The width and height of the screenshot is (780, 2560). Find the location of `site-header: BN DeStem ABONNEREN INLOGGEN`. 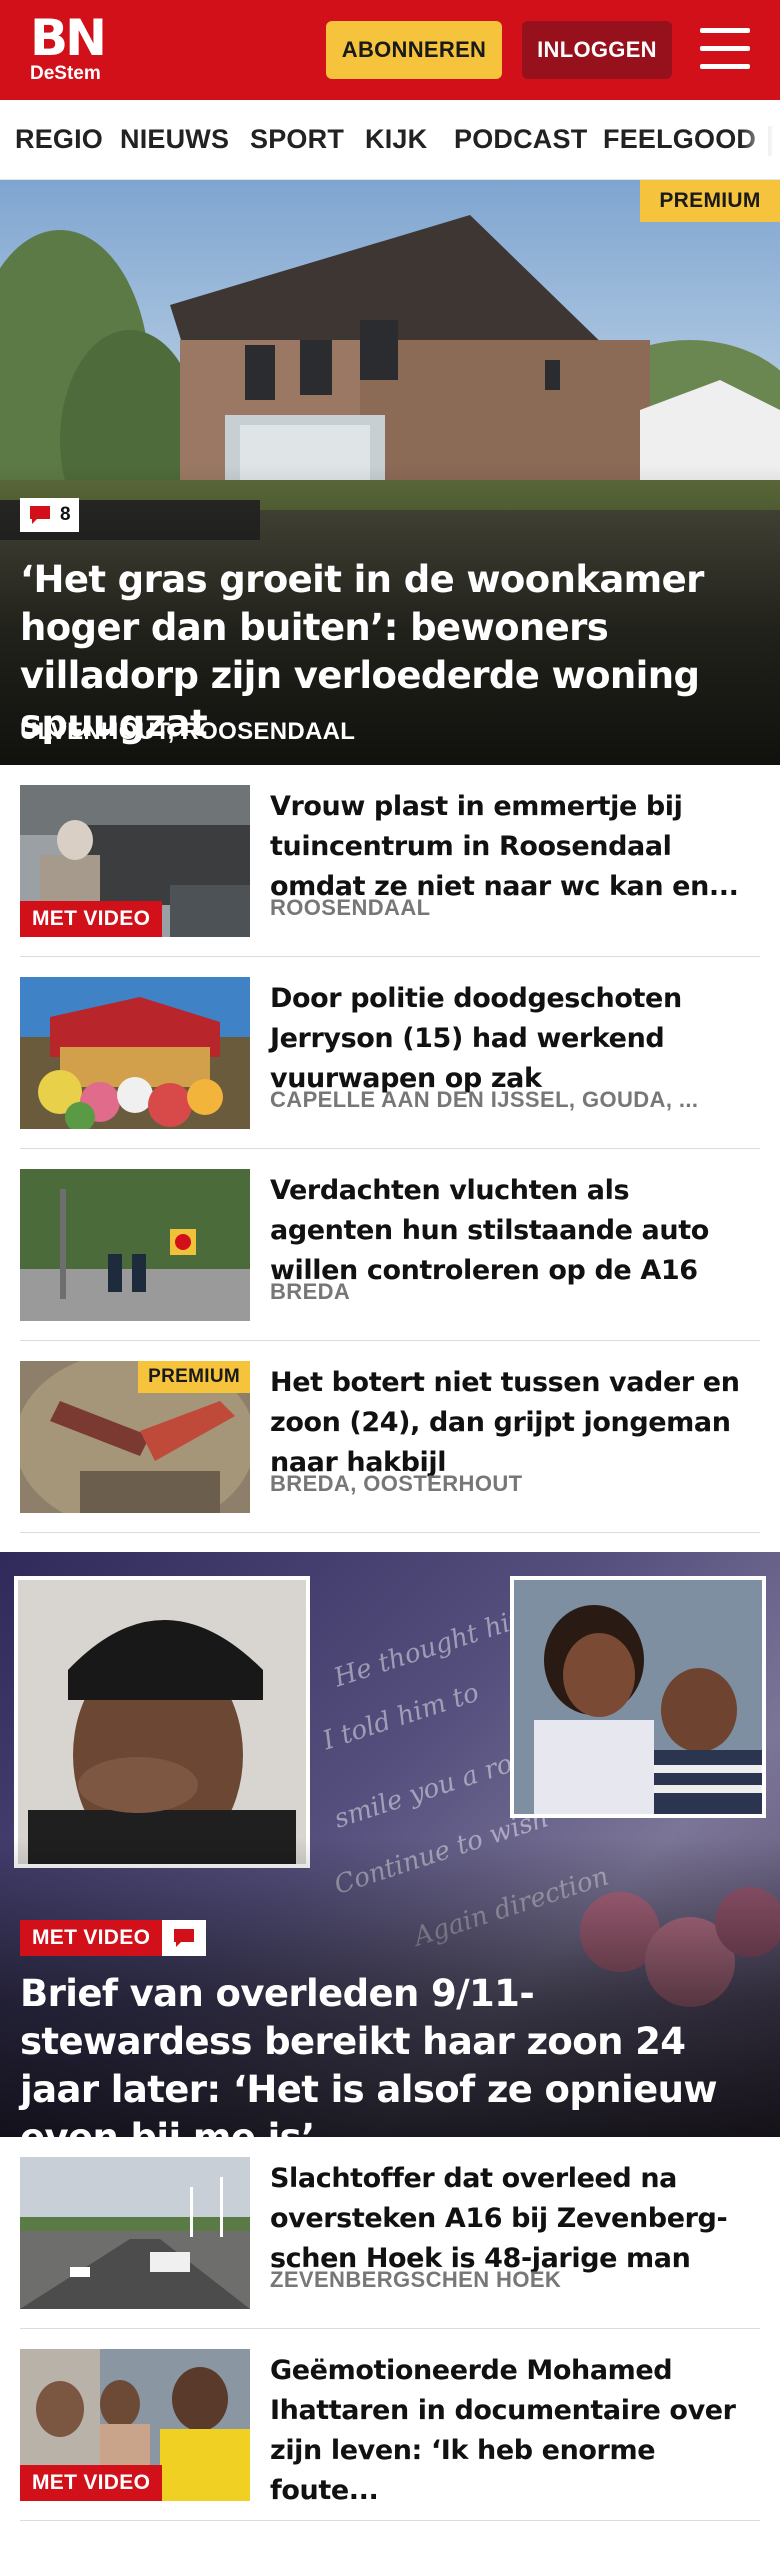

site-header: BN DeStem ABONNEREN INLOGGEN is located at coordinates (390, 50).